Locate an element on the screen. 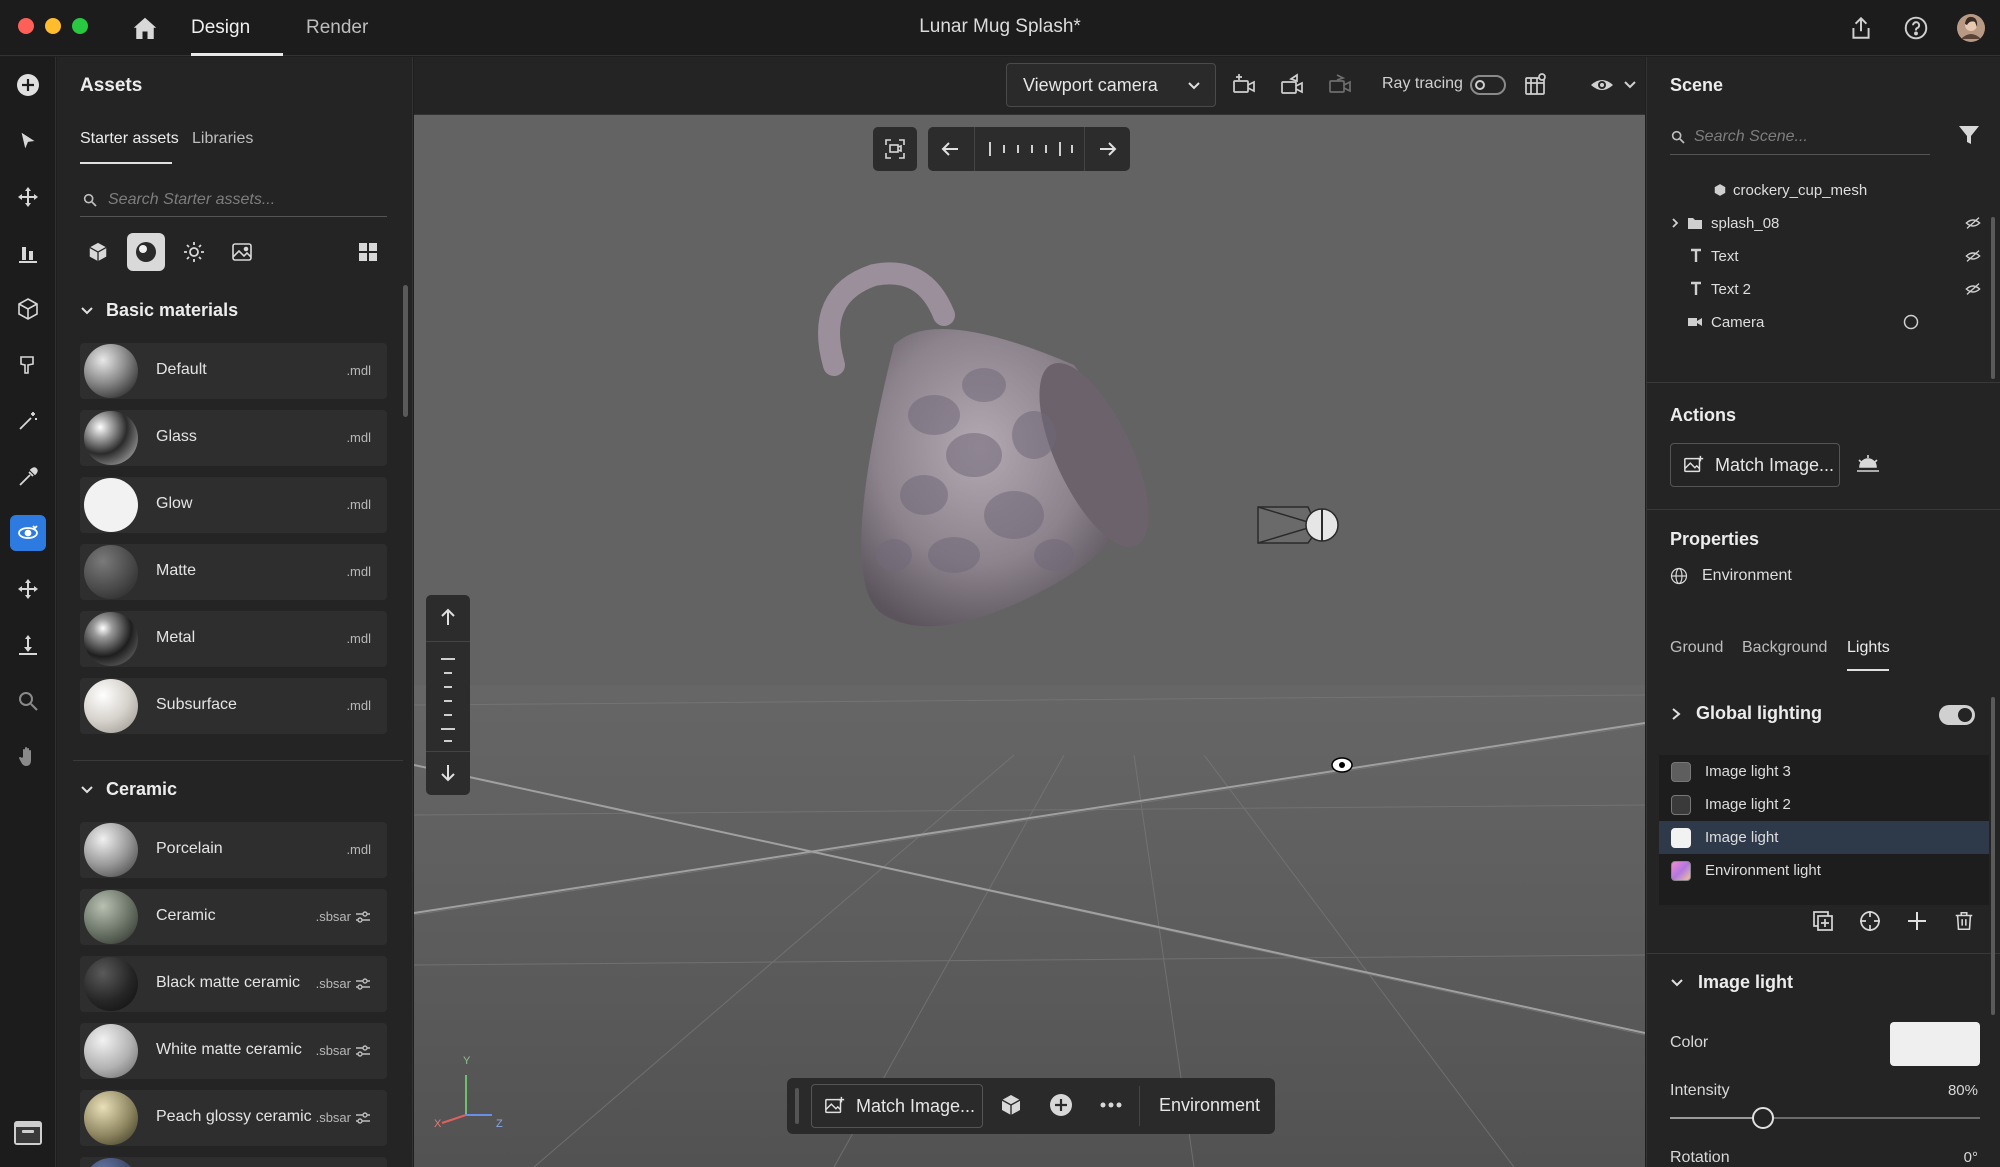  material-white-matte-ceramic: White matte ceramic .sbsar is located at coordinates (233, 1051).